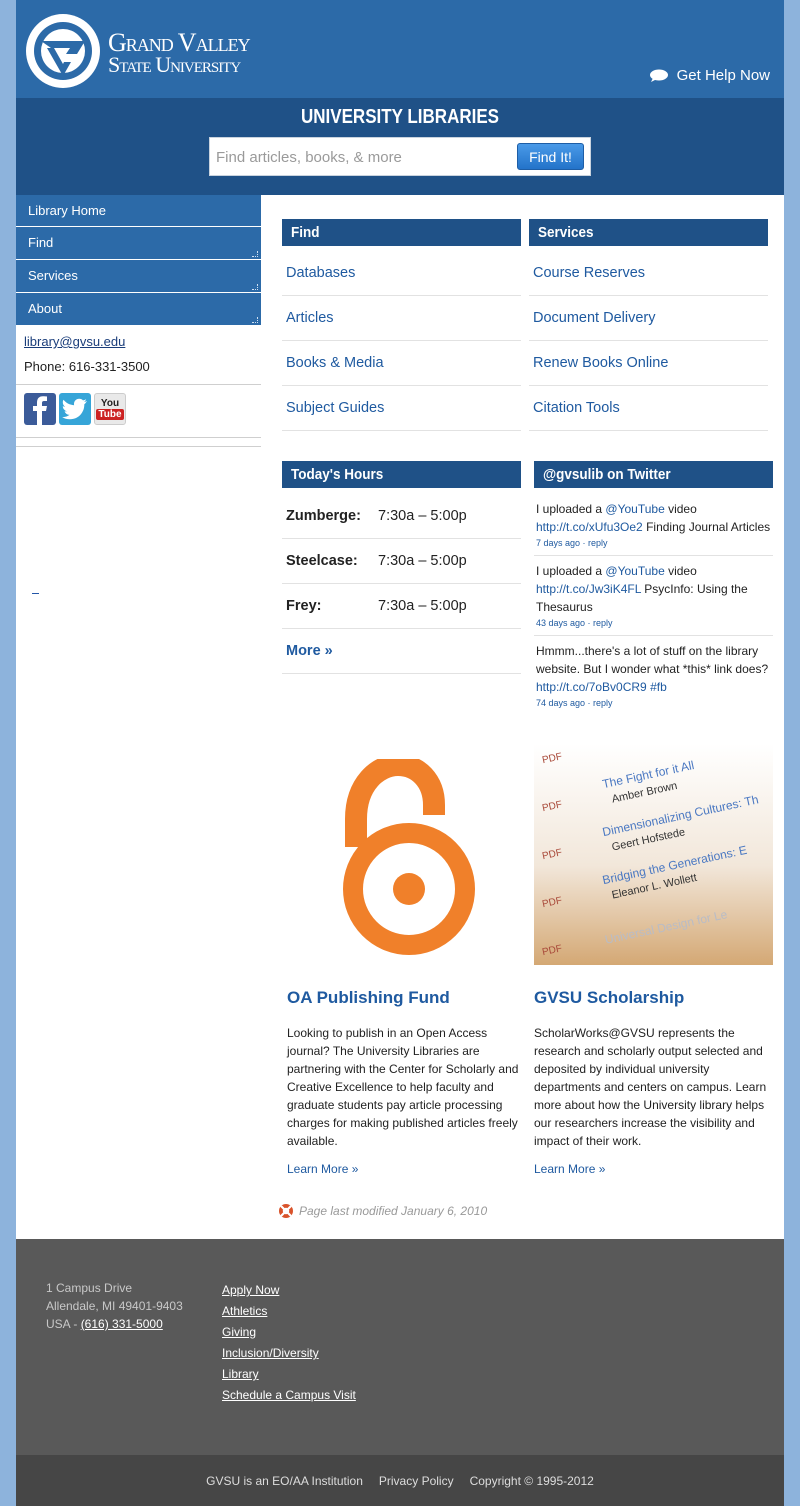 The image size is (800, 1506). I want to click on chat-bubble-icon, so click(658, 75).